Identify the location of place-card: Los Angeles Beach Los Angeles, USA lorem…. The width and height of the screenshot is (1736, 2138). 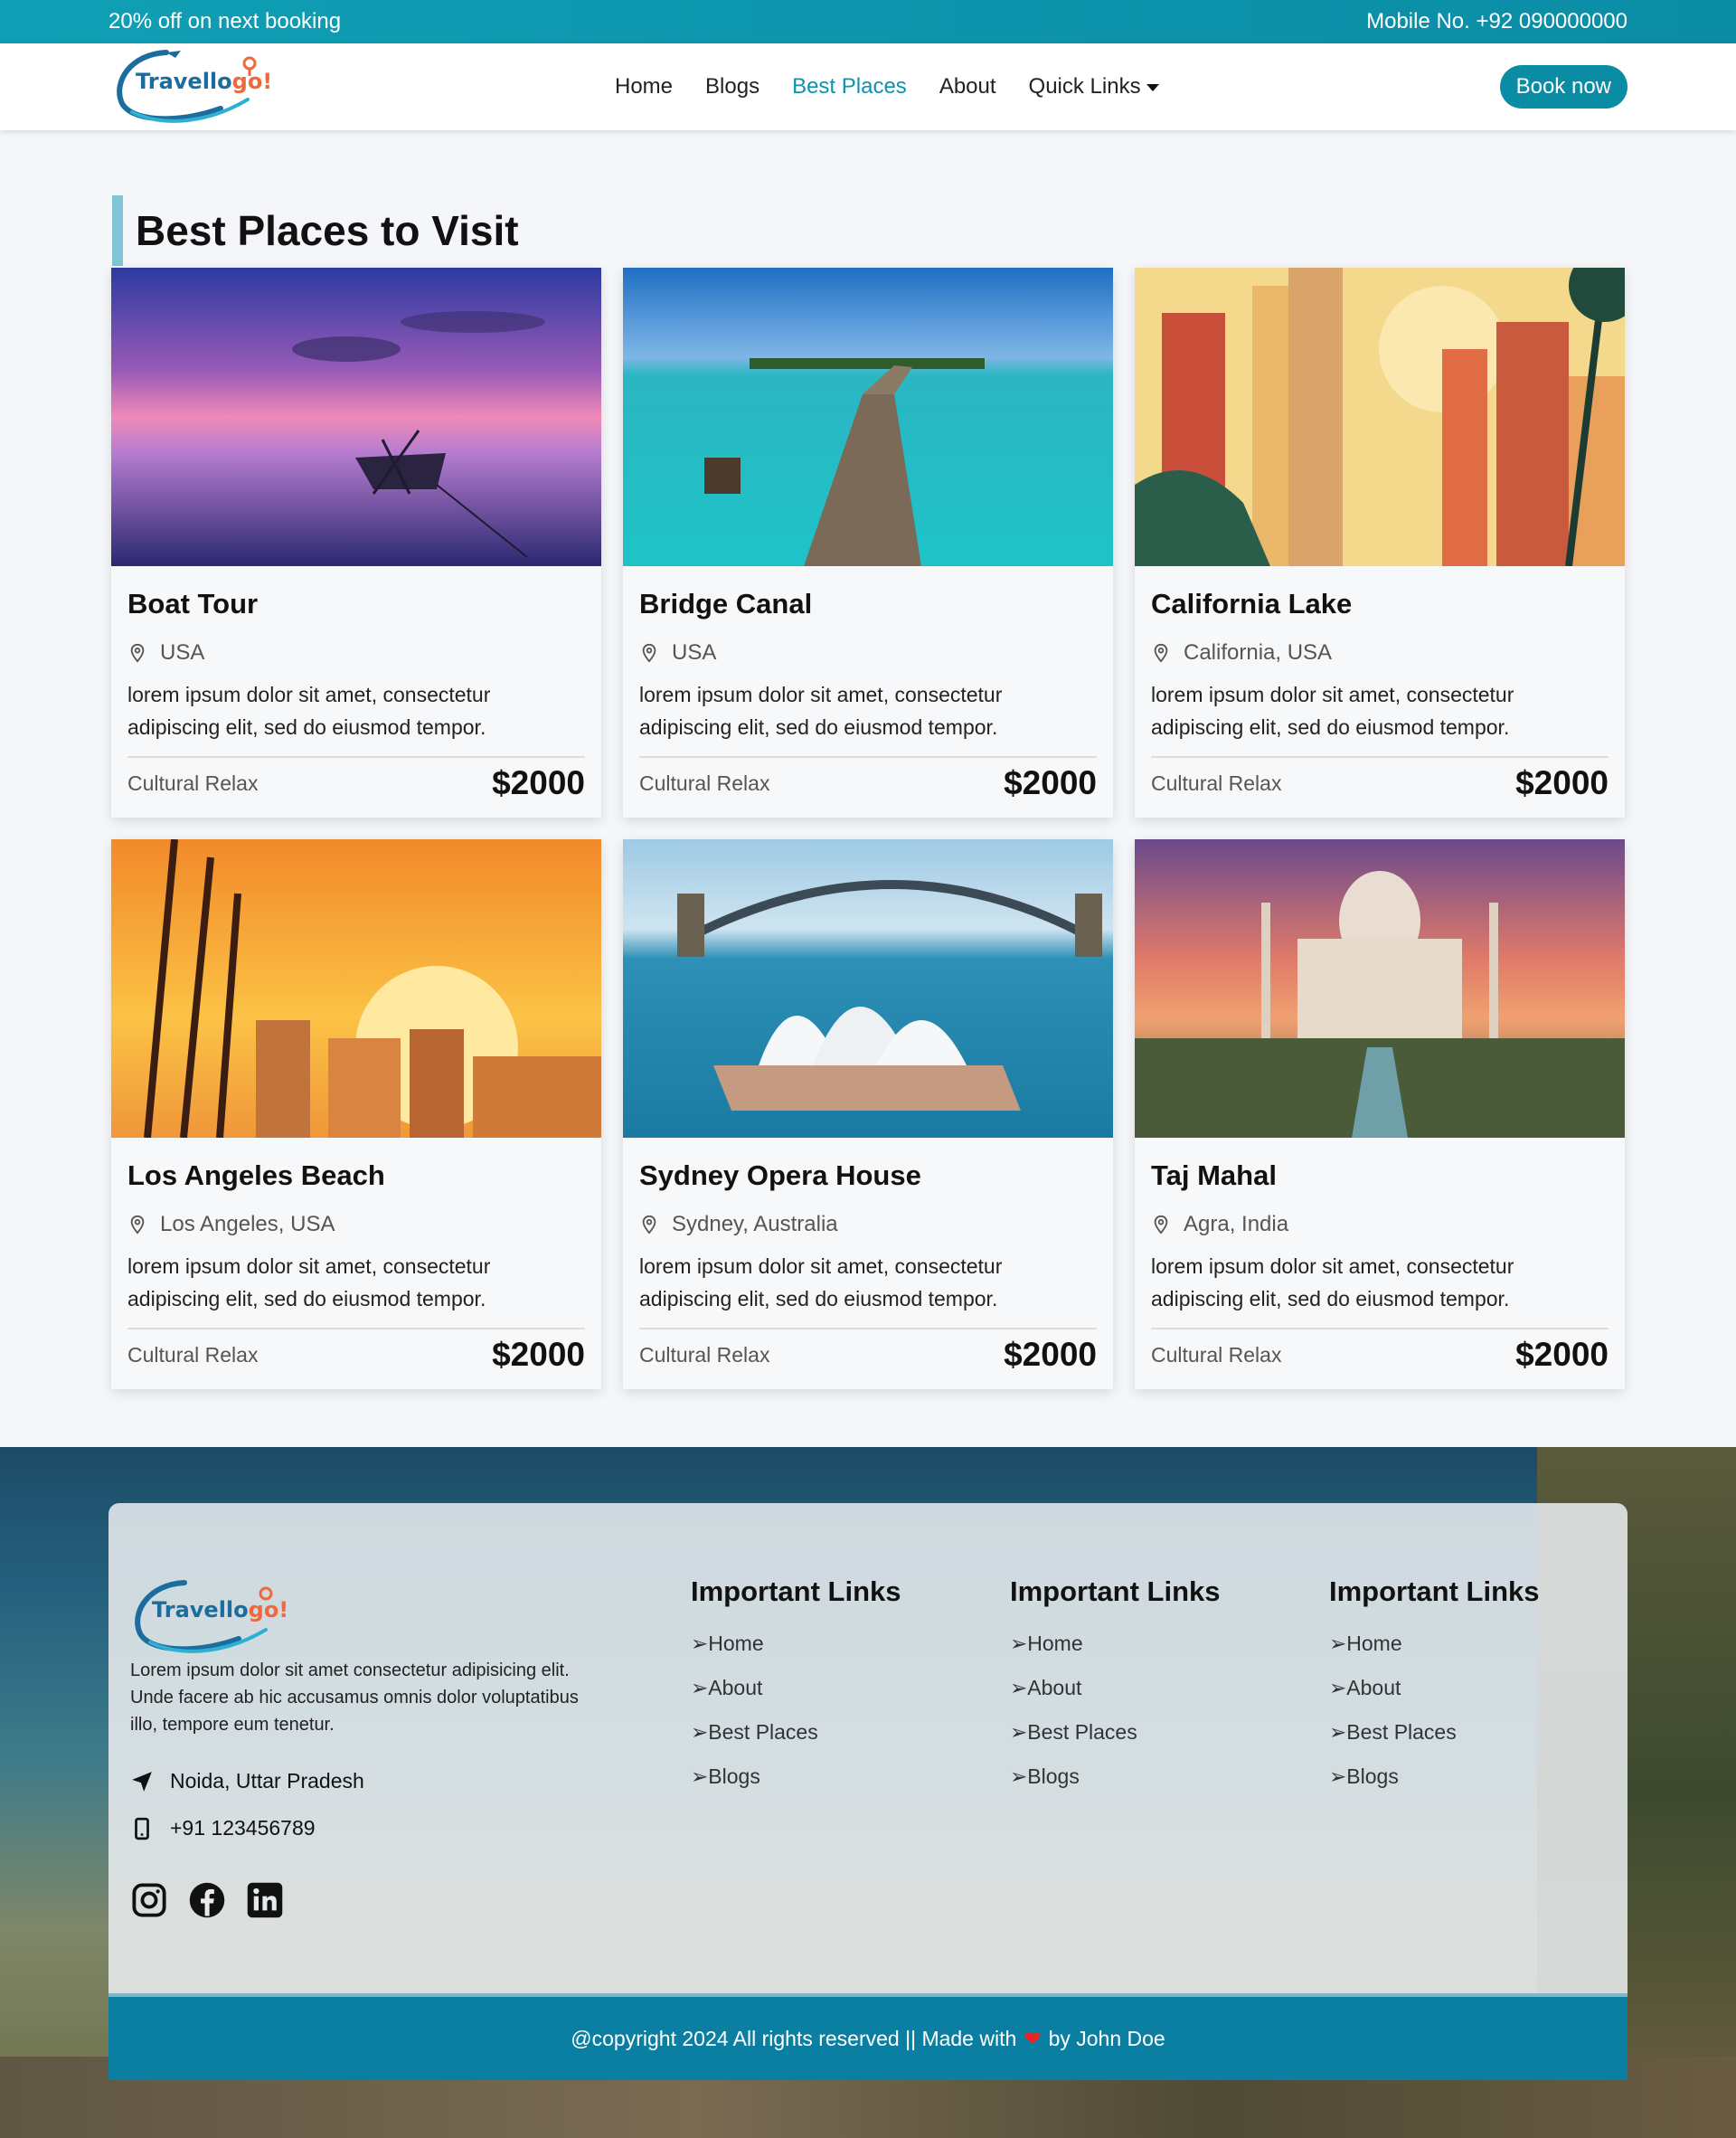
(356, 1114).